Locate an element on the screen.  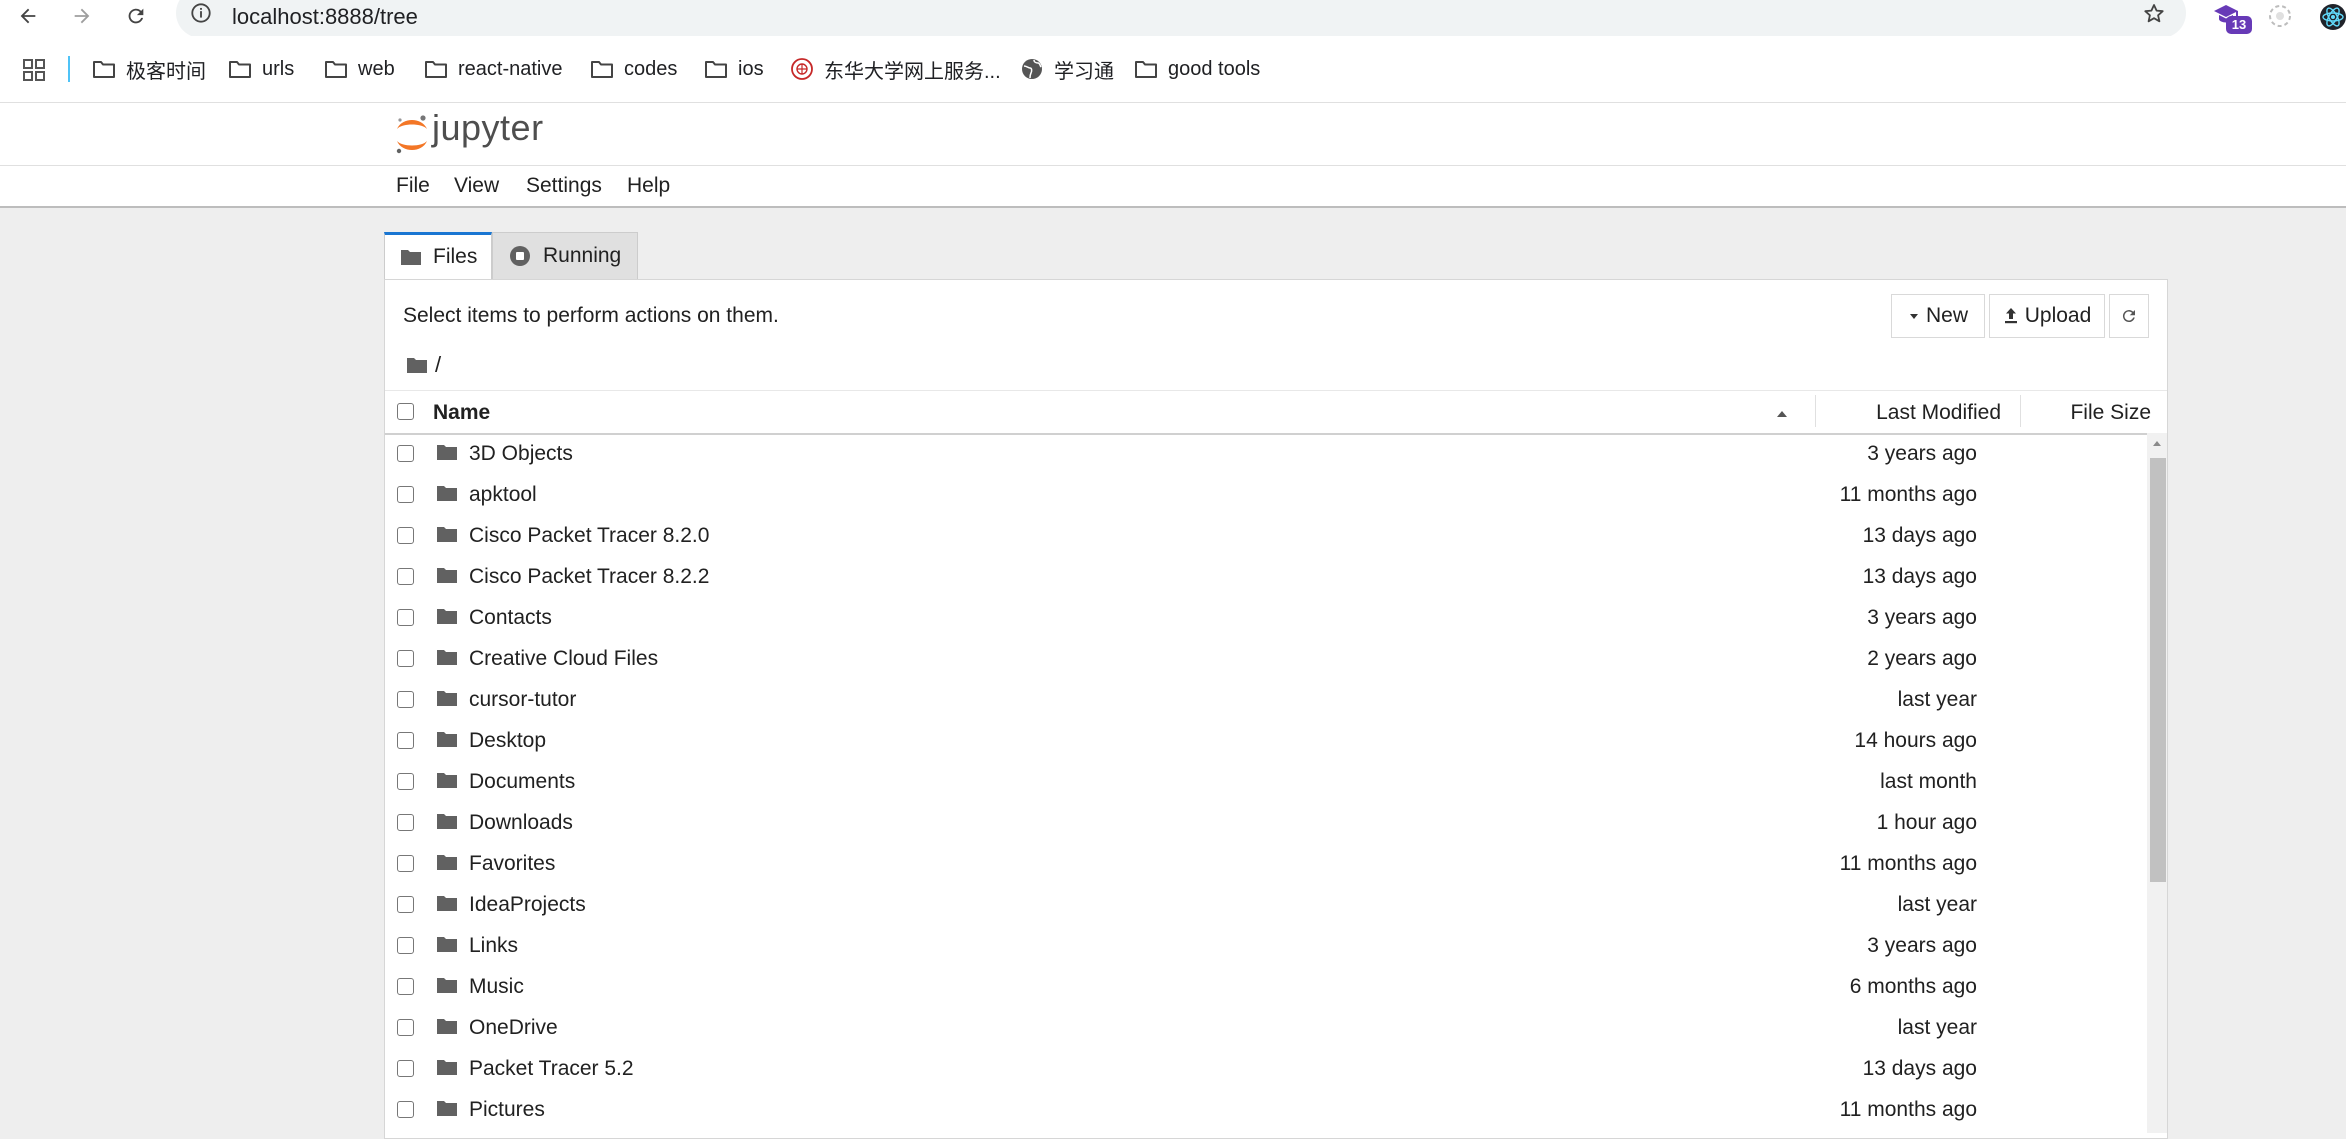
file-name: Cisco Packet Tracer 8.2.2 is located at coordinates (589, 577).